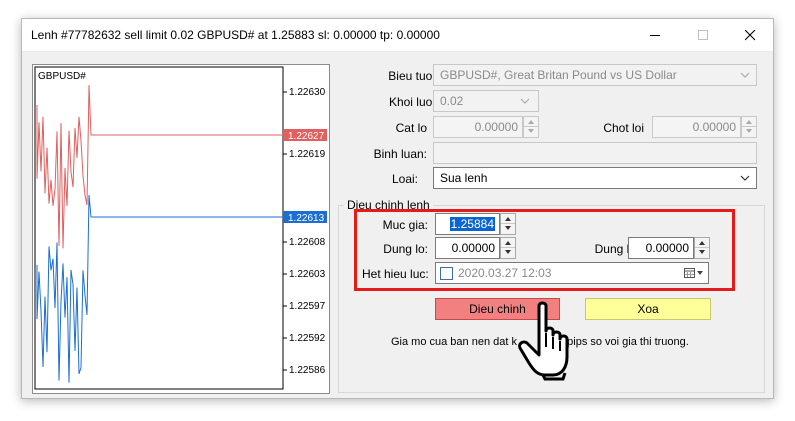 The image size is (795, 421). Describe the element at coordinates (472, 224) in the screenshot. I see `price-value: 1.25884` at that location.